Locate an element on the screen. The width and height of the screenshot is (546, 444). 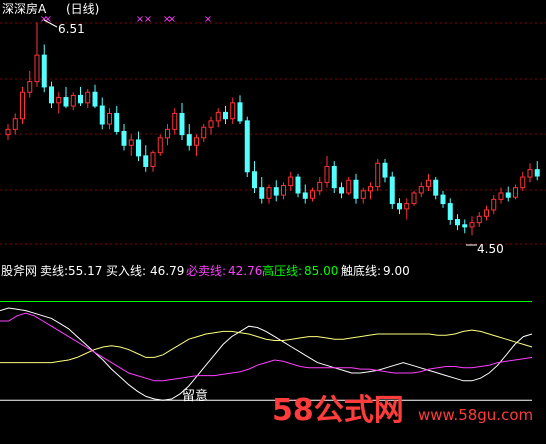
legend-value: 46.79 is located at coordinates (167, 271).